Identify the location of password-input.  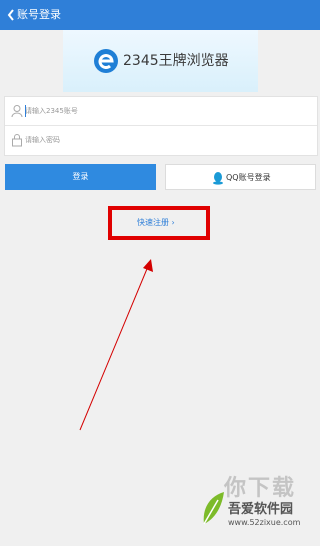
(165, 140).